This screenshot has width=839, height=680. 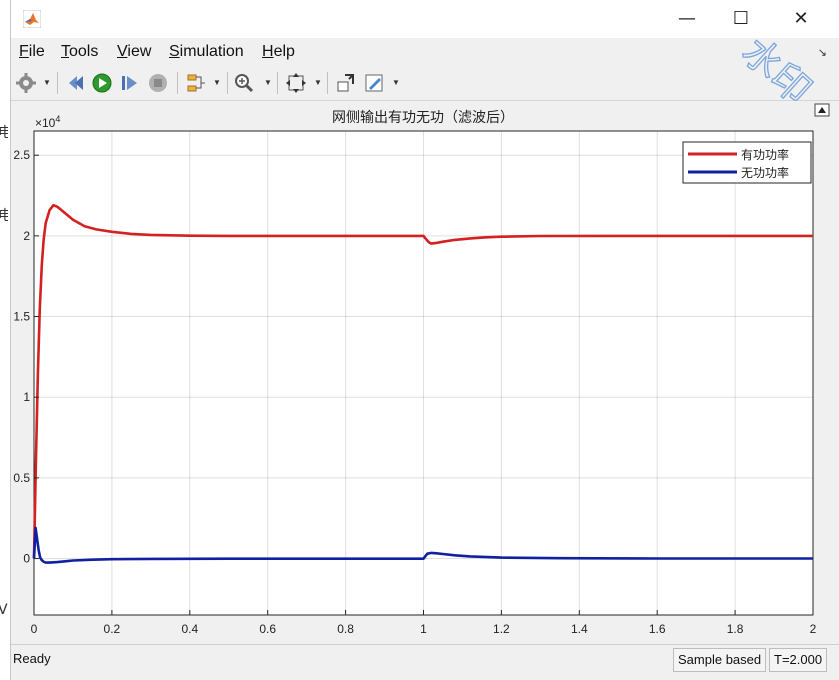 What do you see at coordinates (425, 19) in the screenshot?
I see `title-bar: — ☐ ✕` at bounding box center [425, 19].